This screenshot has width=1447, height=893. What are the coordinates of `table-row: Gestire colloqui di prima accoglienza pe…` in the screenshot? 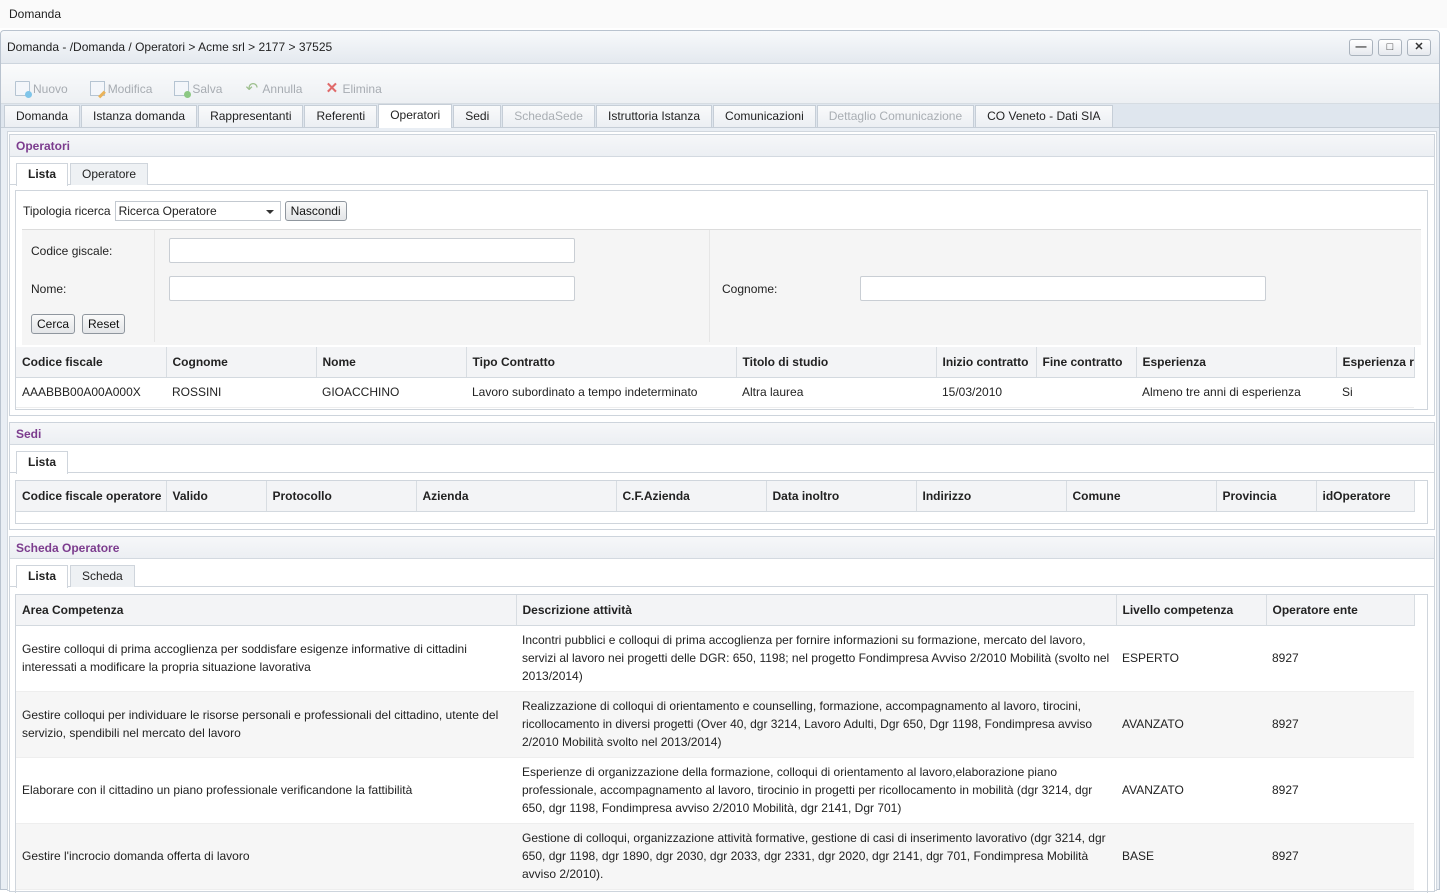 It's located at (715, 658).